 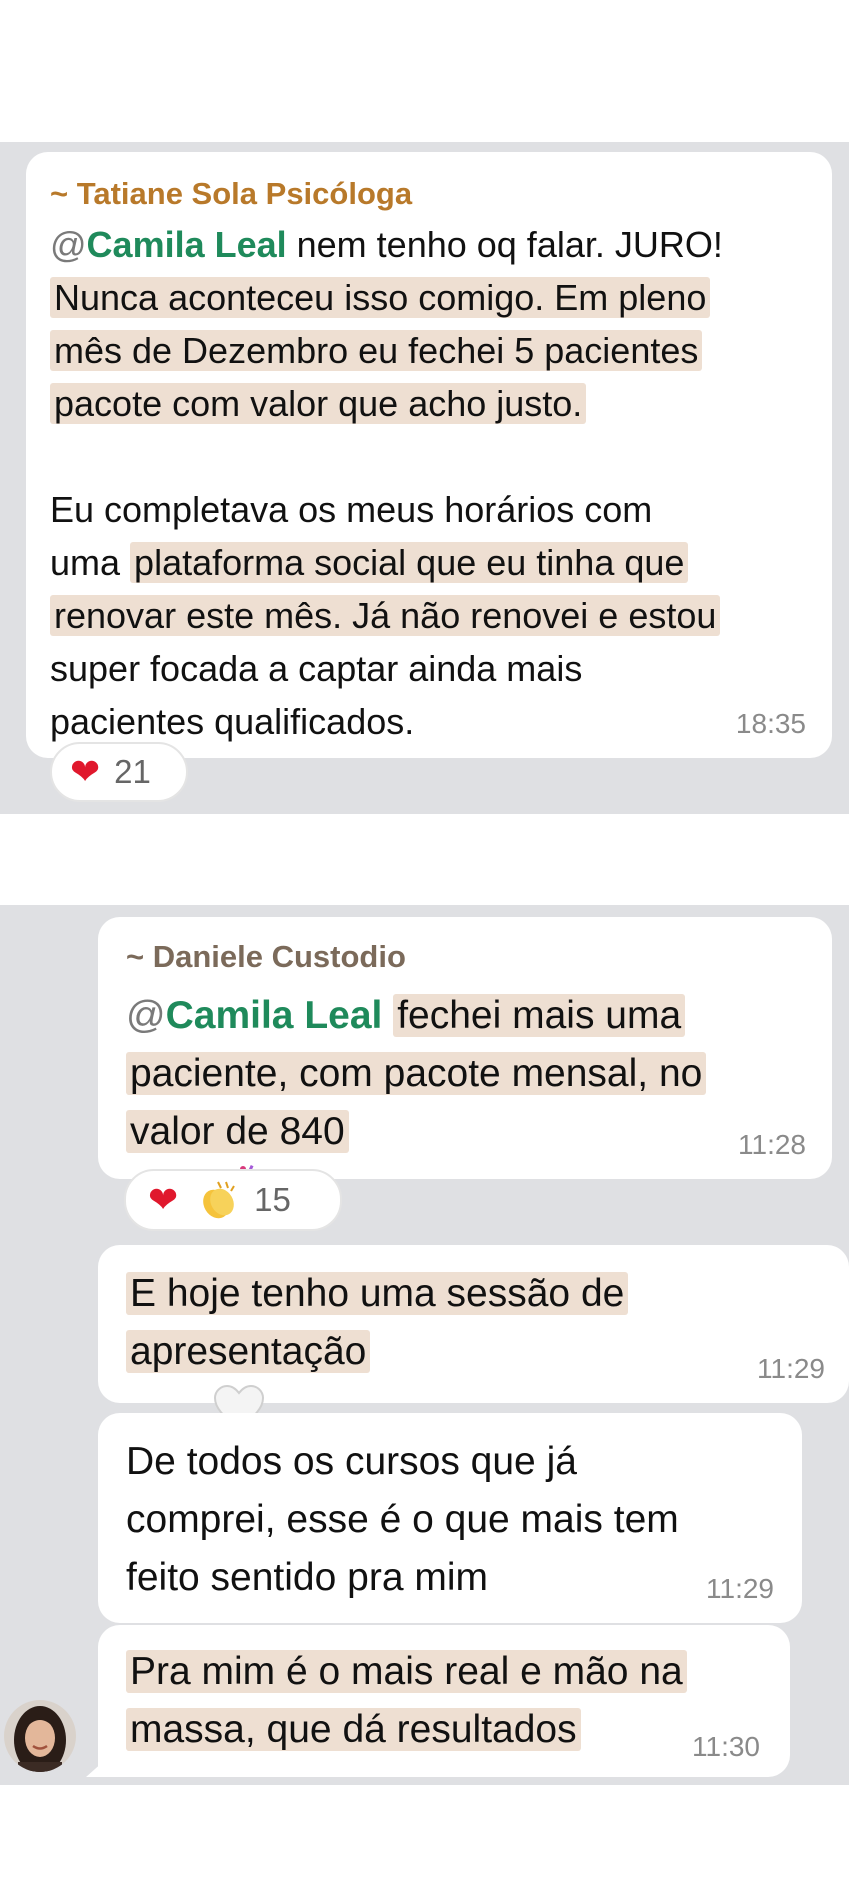 What do you see at coordinates (219, 1200) in the screenshot?
I see `clapping-hands-icon` at bounding box center [219, 1200].